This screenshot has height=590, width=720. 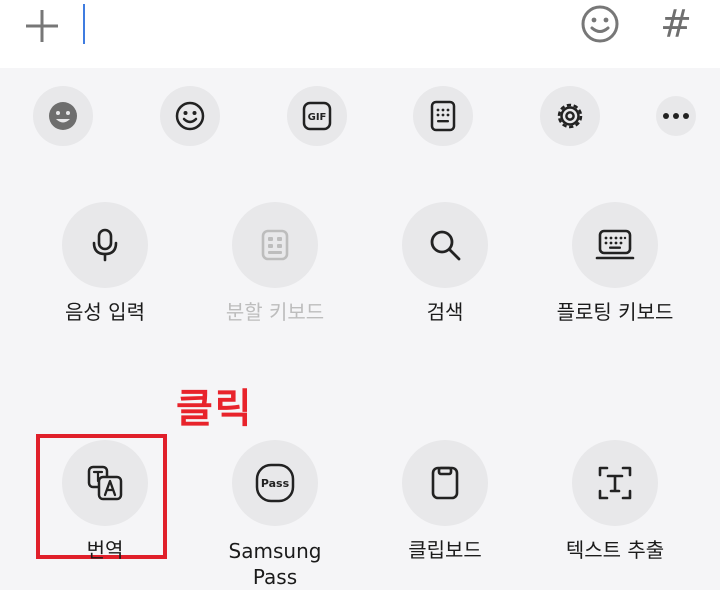 I want to click on translate-button: 번역, so click(x=105, y=501).